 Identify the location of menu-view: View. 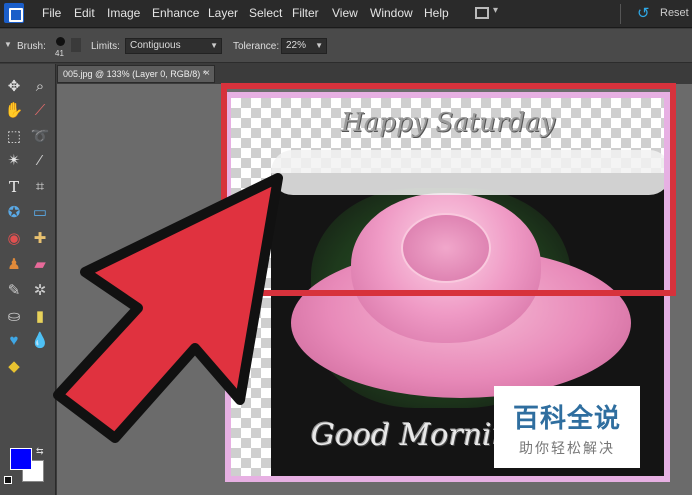
(345, 13).